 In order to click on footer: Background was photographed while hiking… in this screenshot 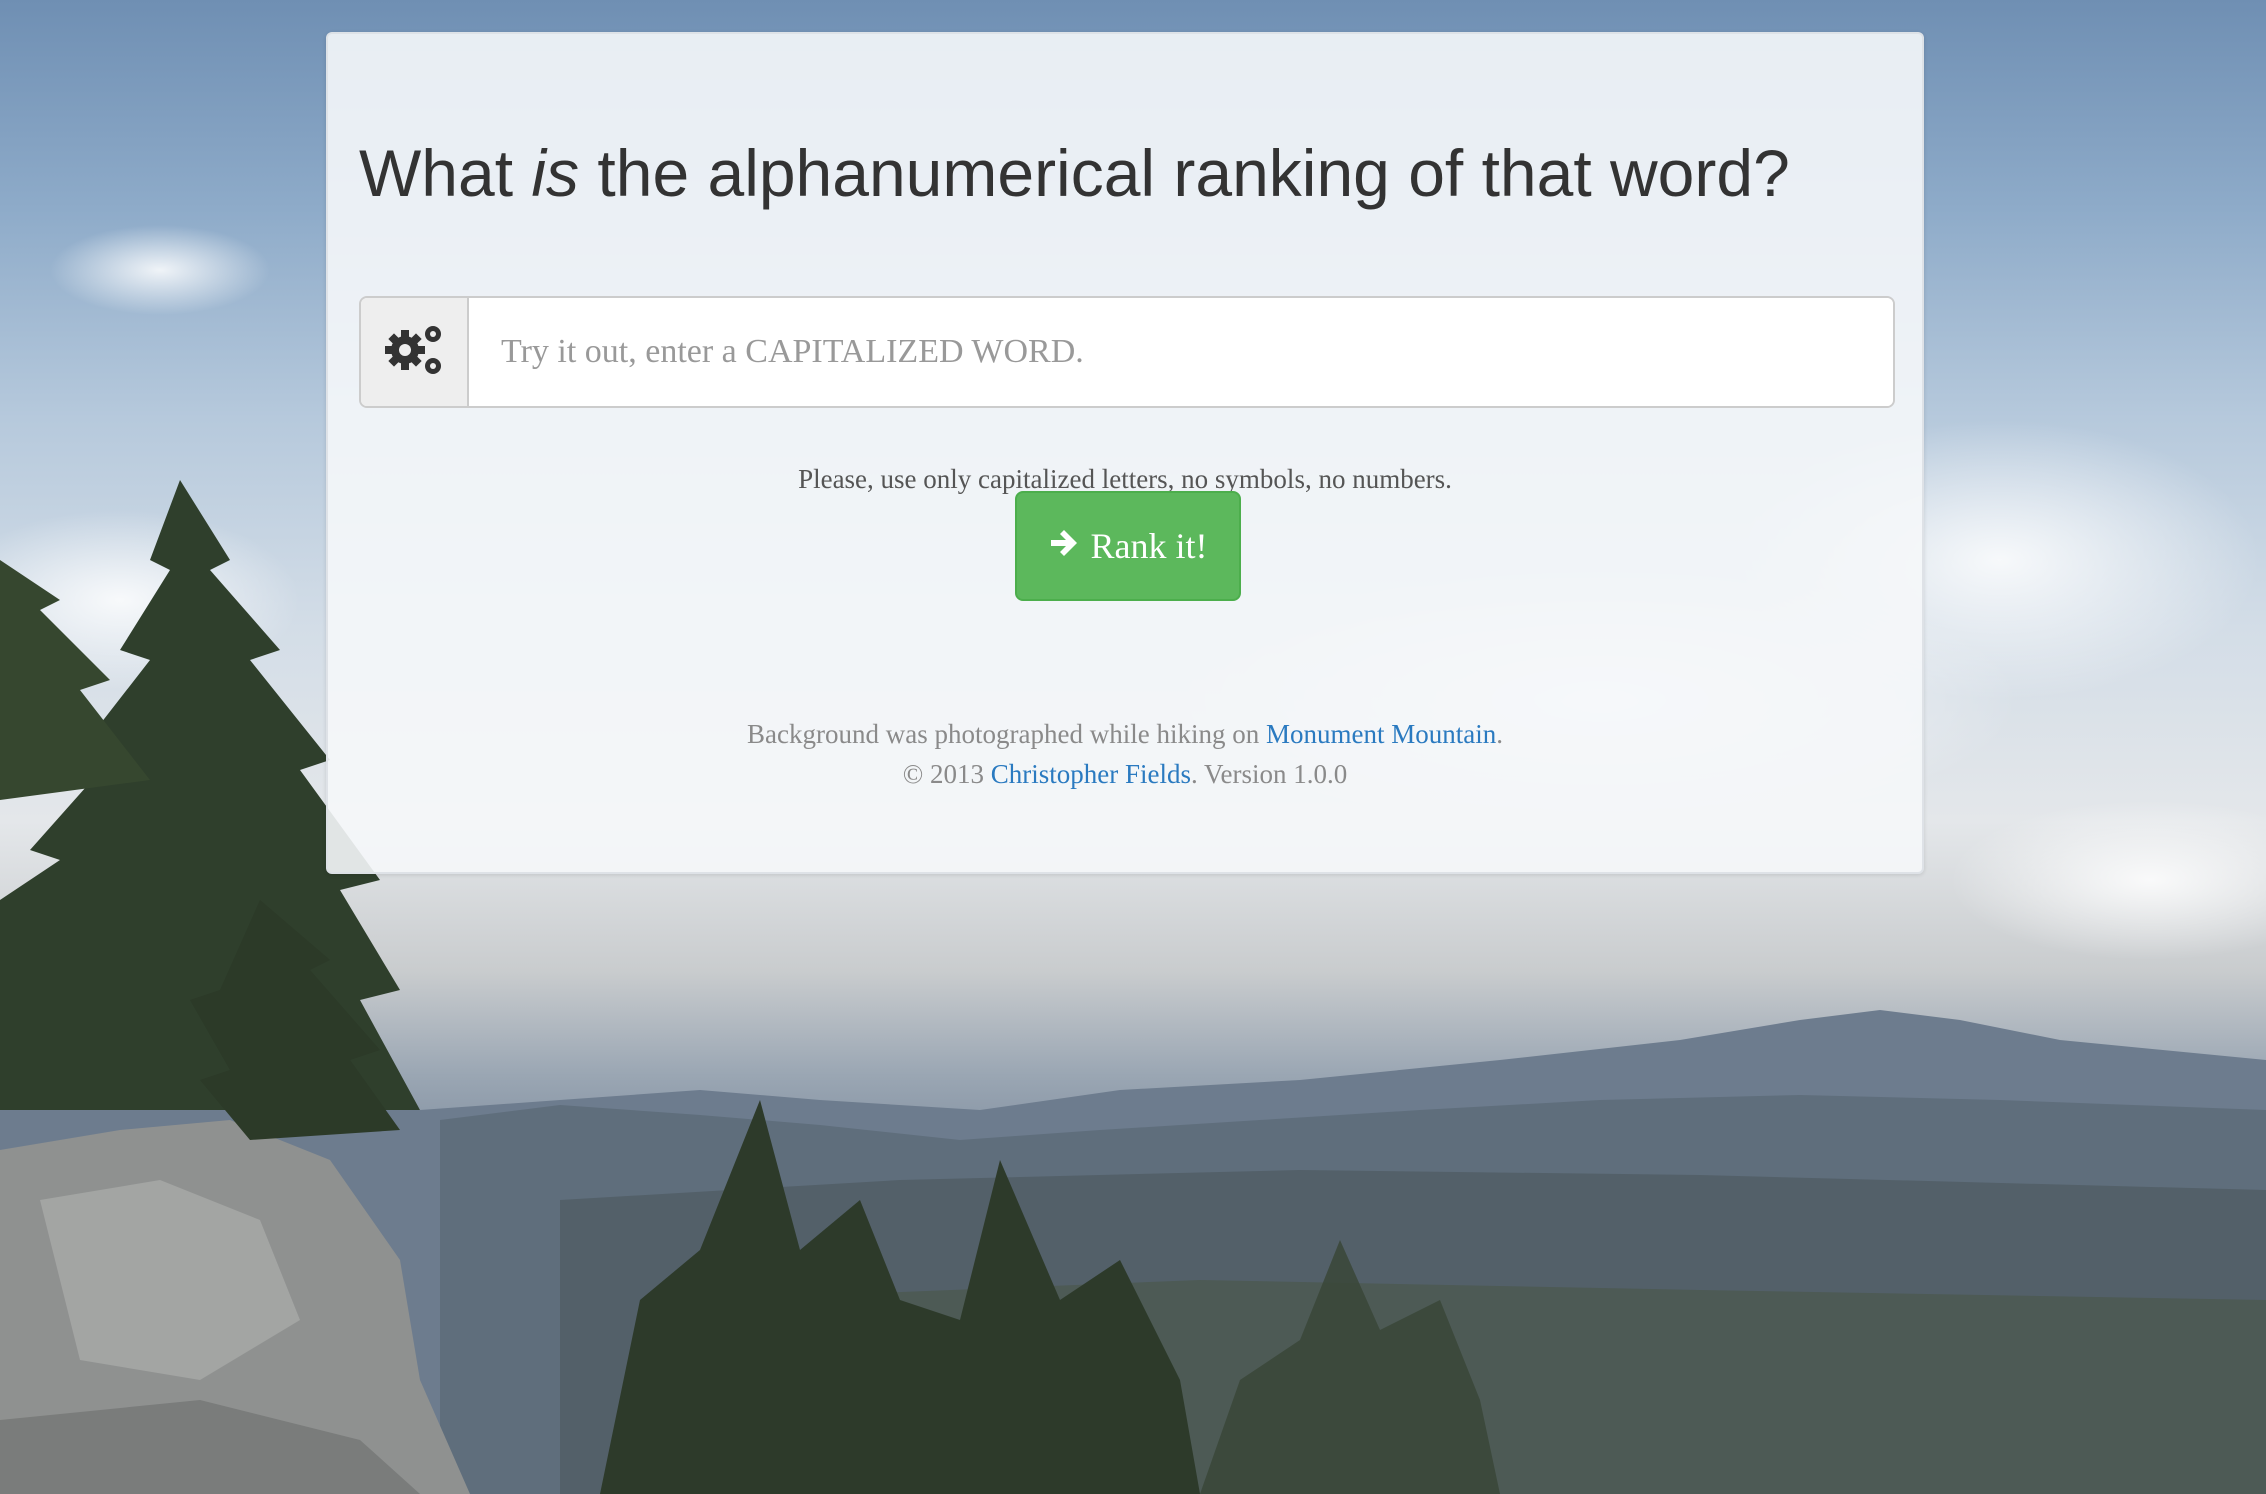, I will do `click(1125, 754)`.